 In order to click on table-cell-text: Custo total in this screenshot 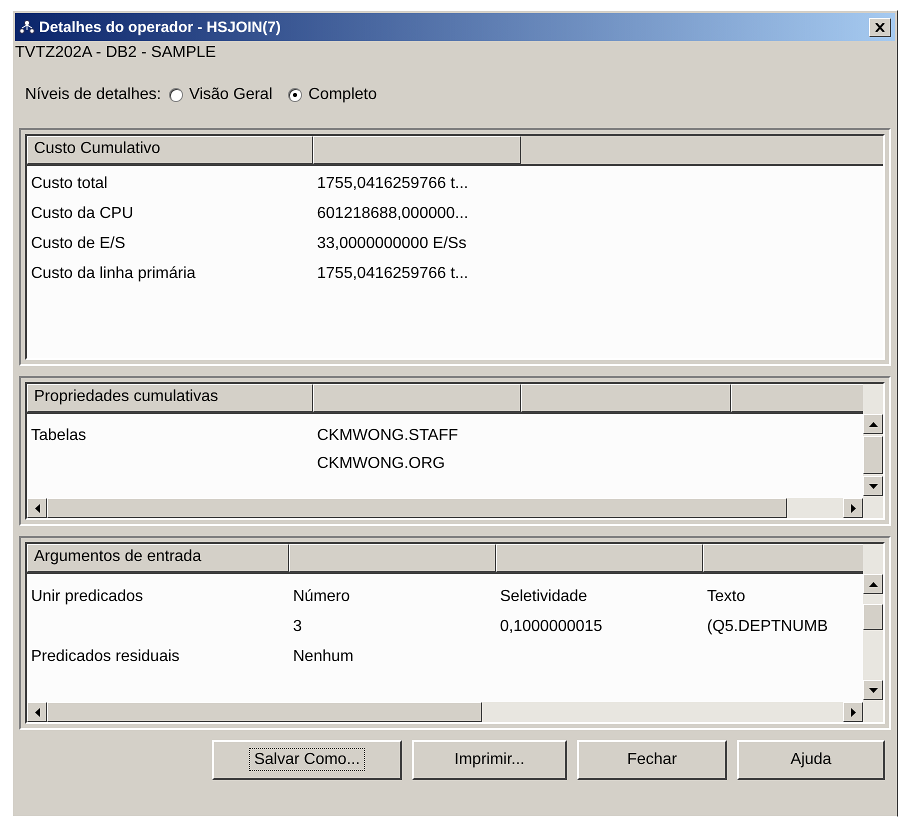, I will do `click(69, 184)`.